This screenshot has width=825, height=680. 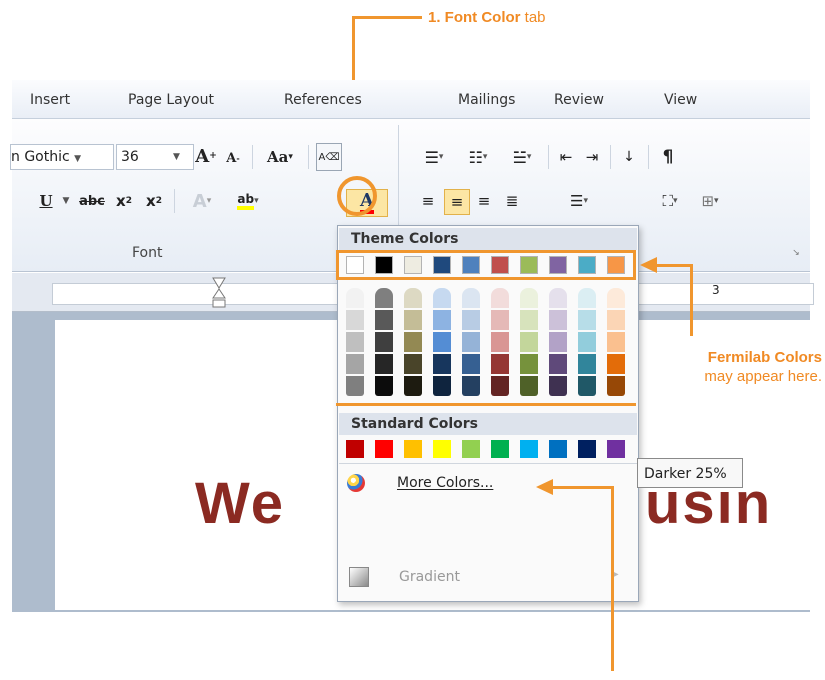 What do you see at coordinates (566, 157) in the screenshot?
I see `decrease-indent-icon: ⇤` at bounding box center [566, 157].